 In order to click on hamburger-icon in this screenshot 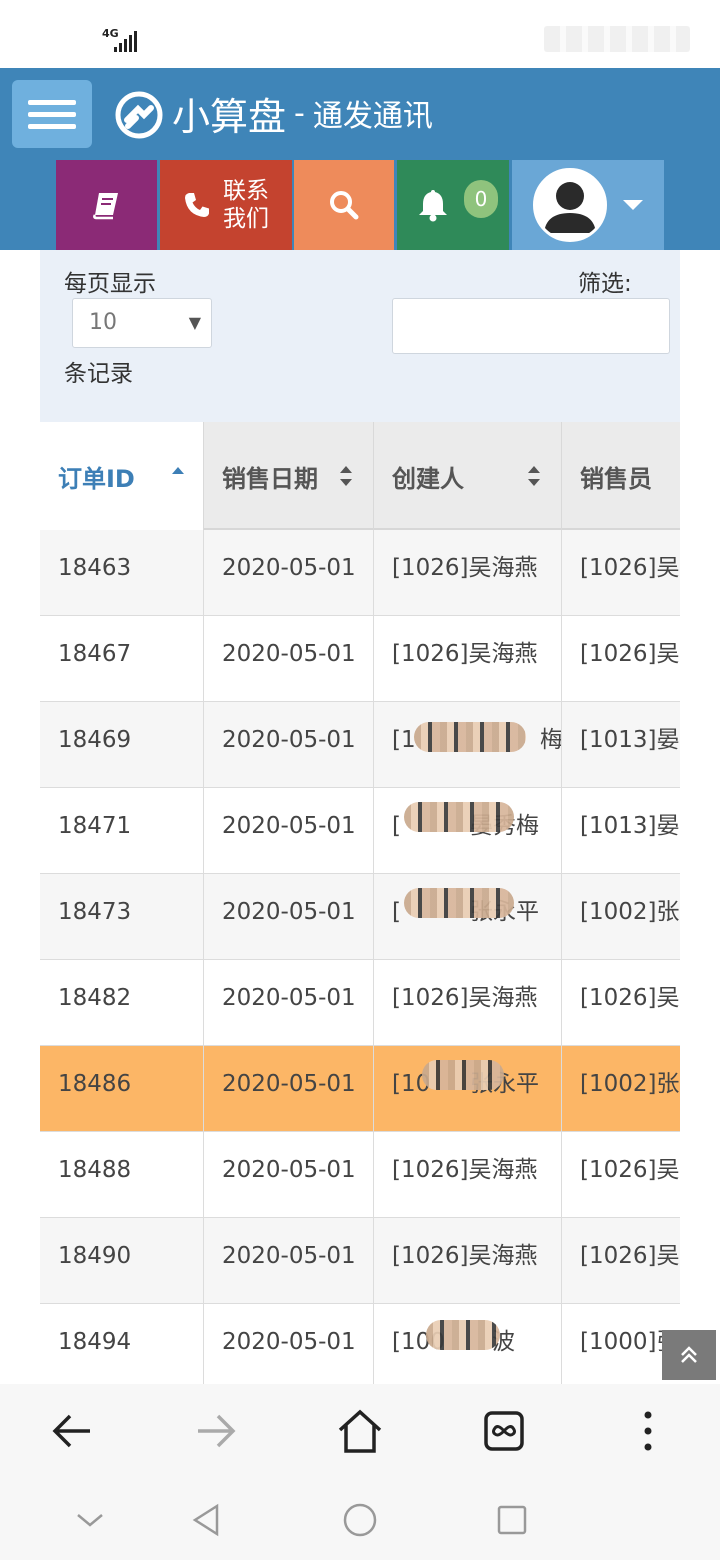, I will do `click(52, 102)`.